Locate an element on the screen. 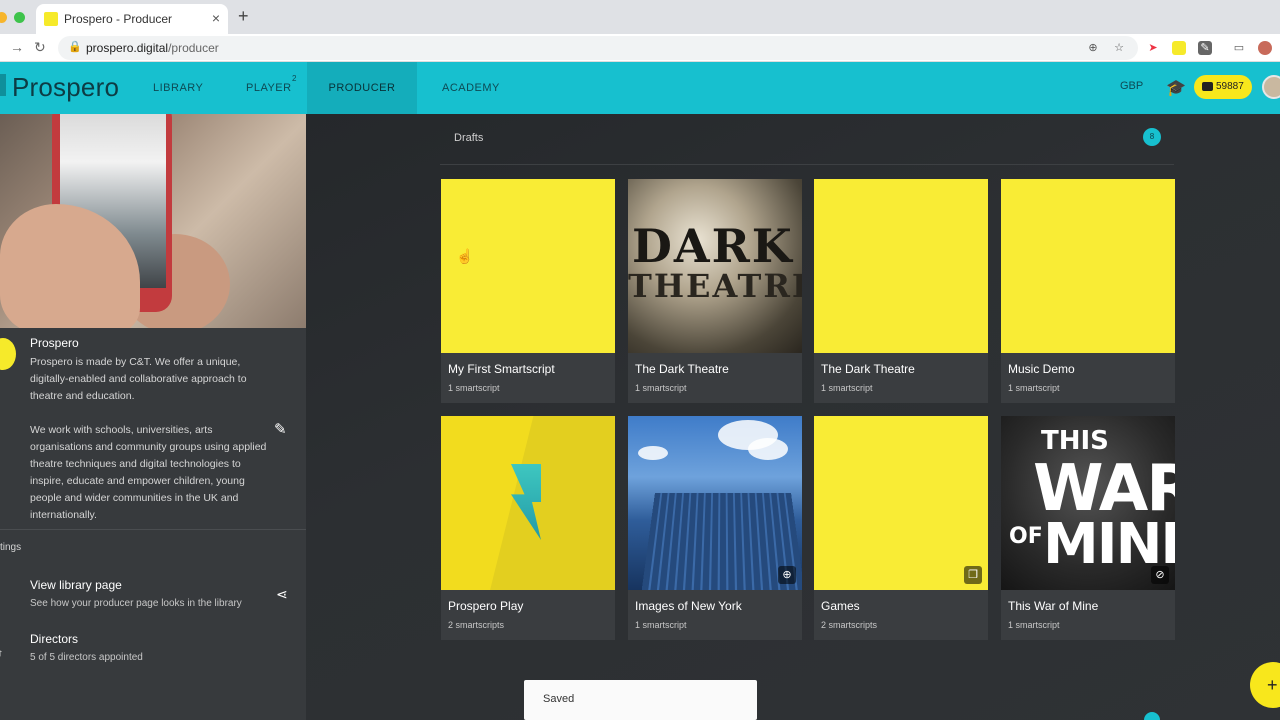 This screenshot has height=720, width=1280. card-title: My First Smartscript is located at coordinates (501, 369).